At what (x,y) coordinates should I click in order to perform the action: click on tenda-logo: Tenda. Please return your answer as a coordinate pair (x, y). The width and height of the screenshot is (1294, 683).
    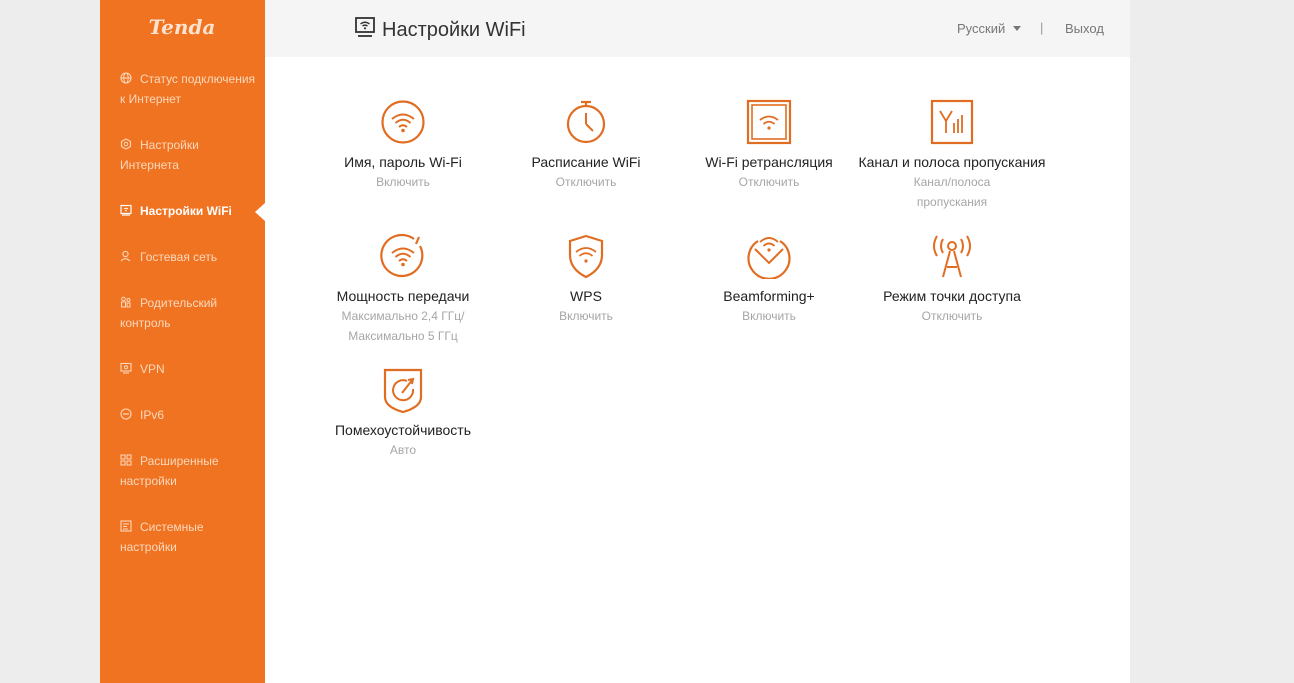
    Looking at the image, I should click on (182, 27).